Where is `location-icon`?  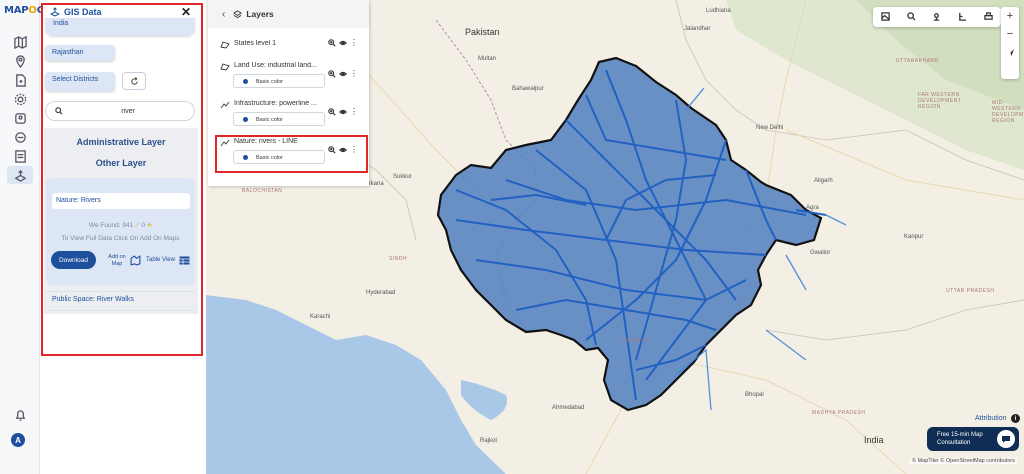
location-icon is located at coordinates (20, 61).